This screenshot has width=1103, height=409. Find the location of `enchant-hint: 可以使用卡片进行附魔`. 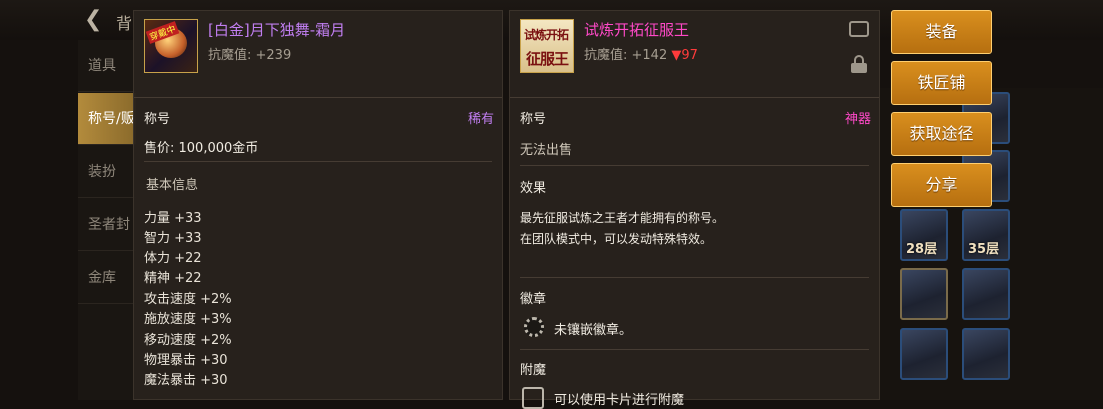

enchant-hint: 可以使用卡片进行附魔 is located at coordinates (619, 400).